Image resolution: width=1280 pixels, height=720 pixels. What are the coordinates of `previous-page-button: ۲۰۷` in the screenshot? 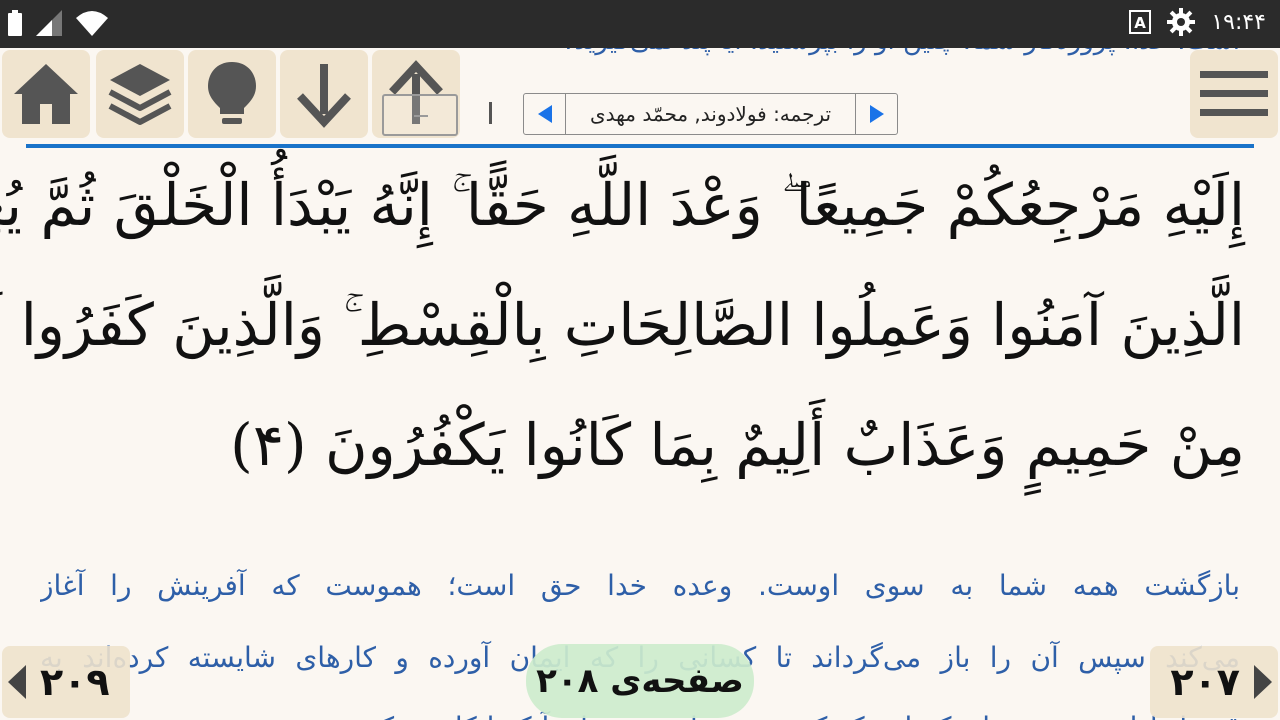 It's located at (1214, 682).